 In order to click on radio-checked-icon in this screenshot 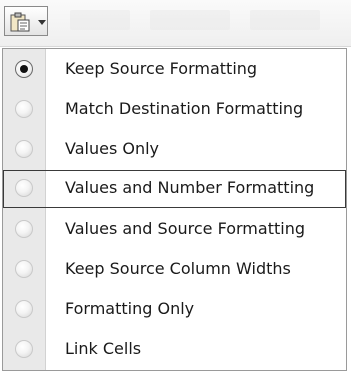, I will do `click(24, 69)`.